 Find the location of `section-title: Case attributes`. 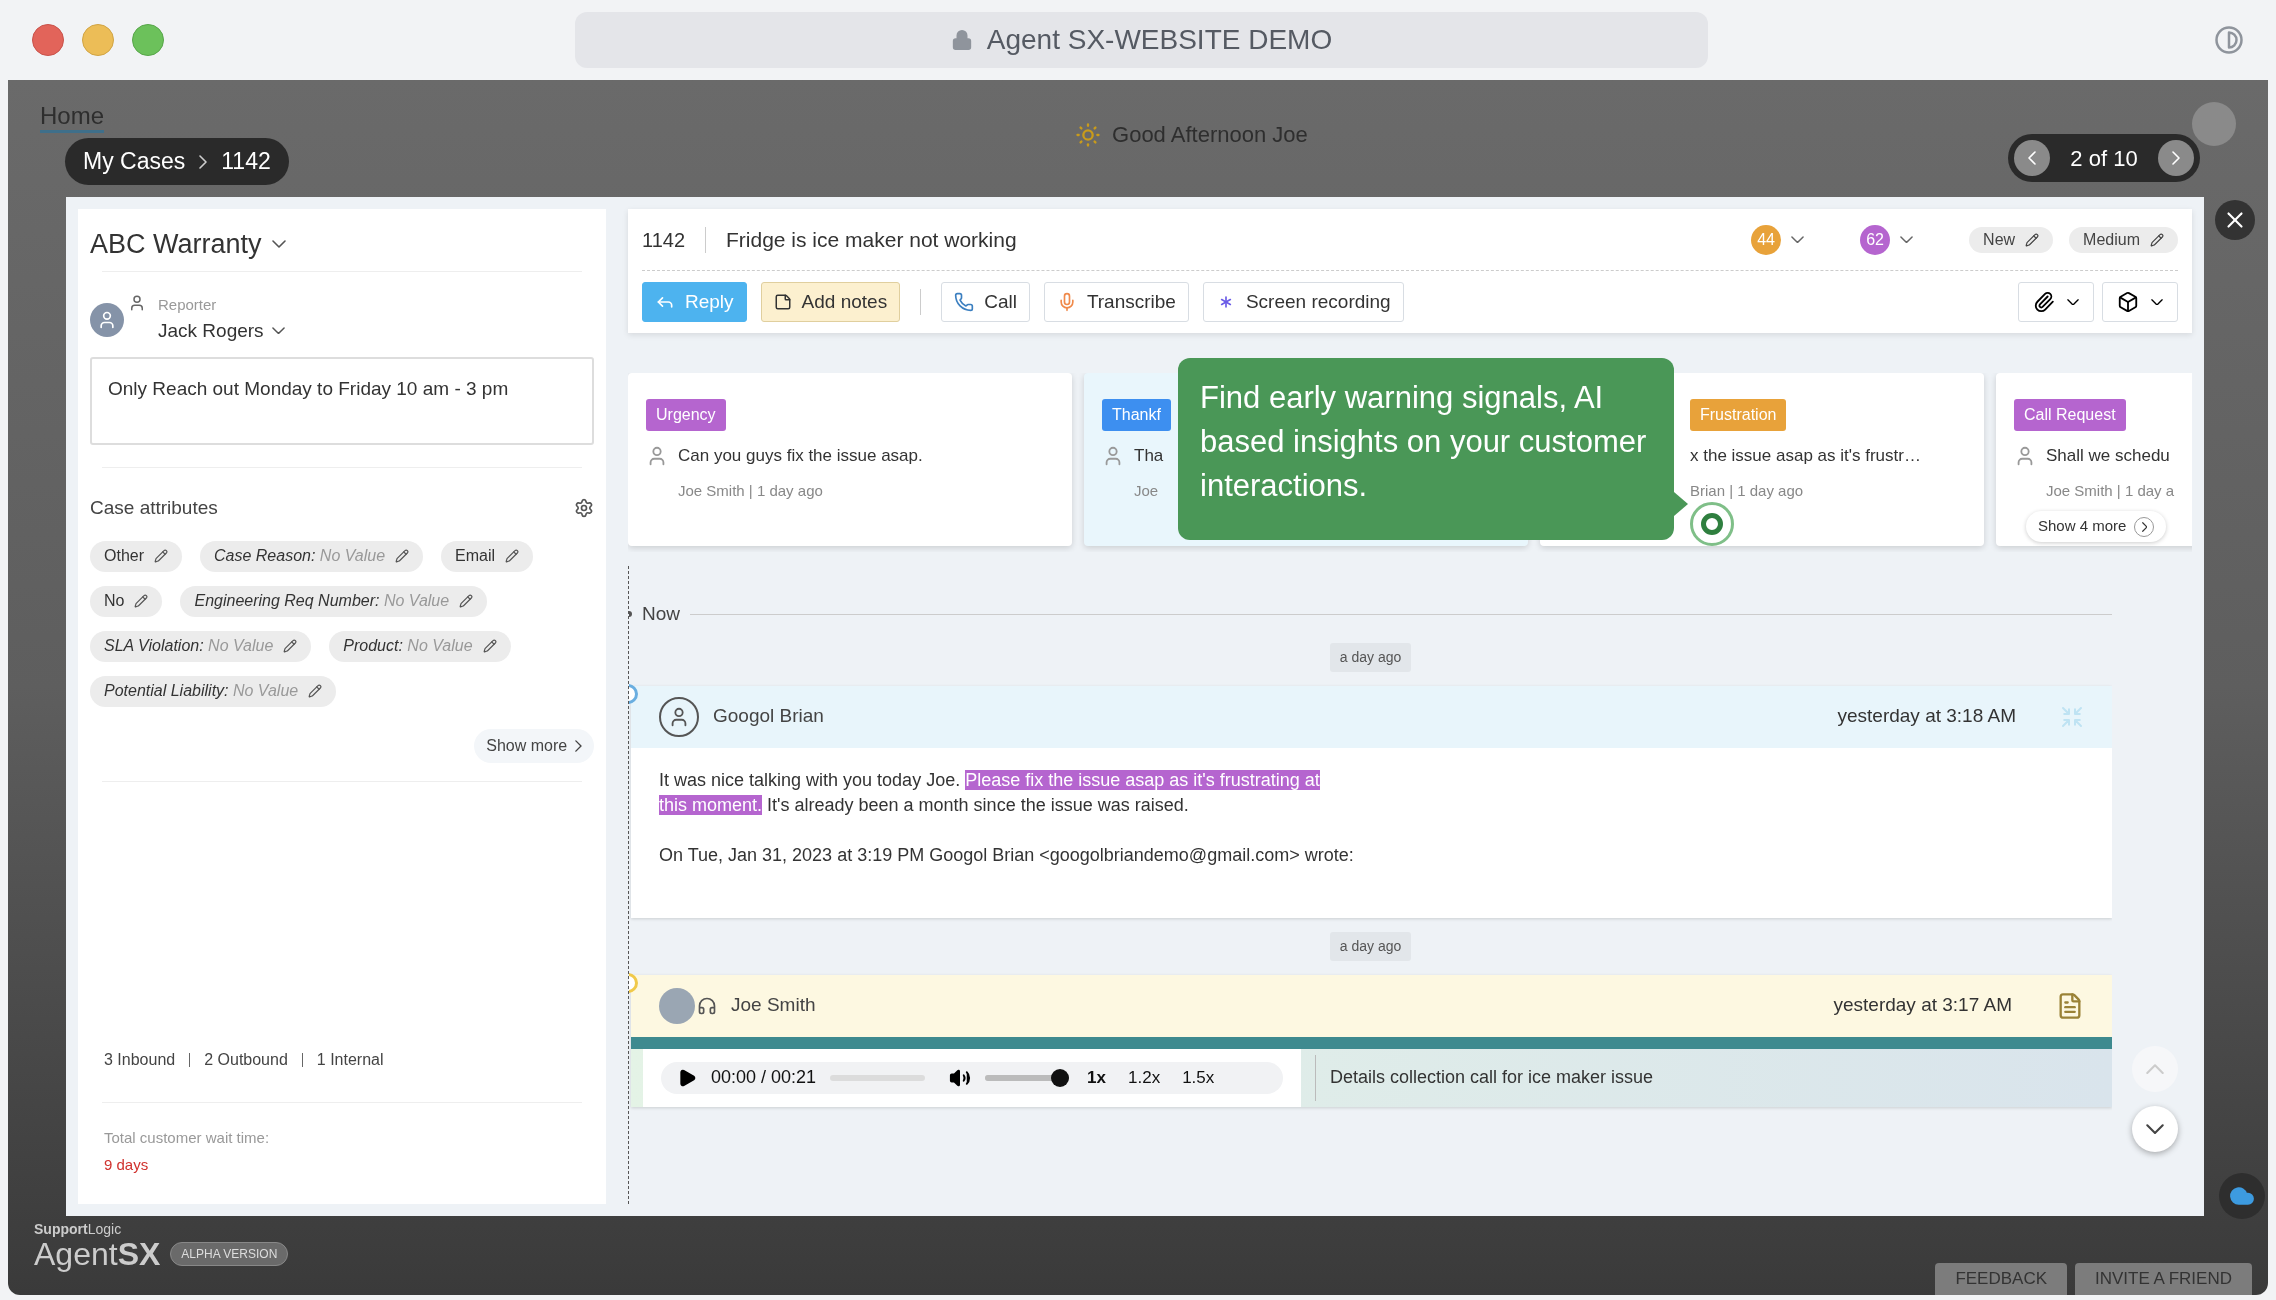

section-title: Case attributes is located at coordinates (154, 508).